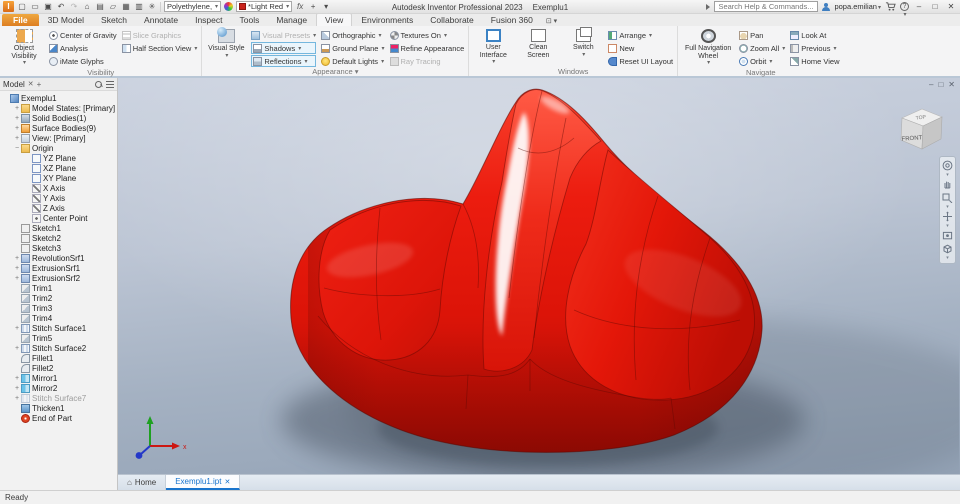 This screenshot has height=504, width=960. Describe the element at coordinates (31, 84) in the screenshot. I see `browser-tab-close-icon: ✕` at that location.